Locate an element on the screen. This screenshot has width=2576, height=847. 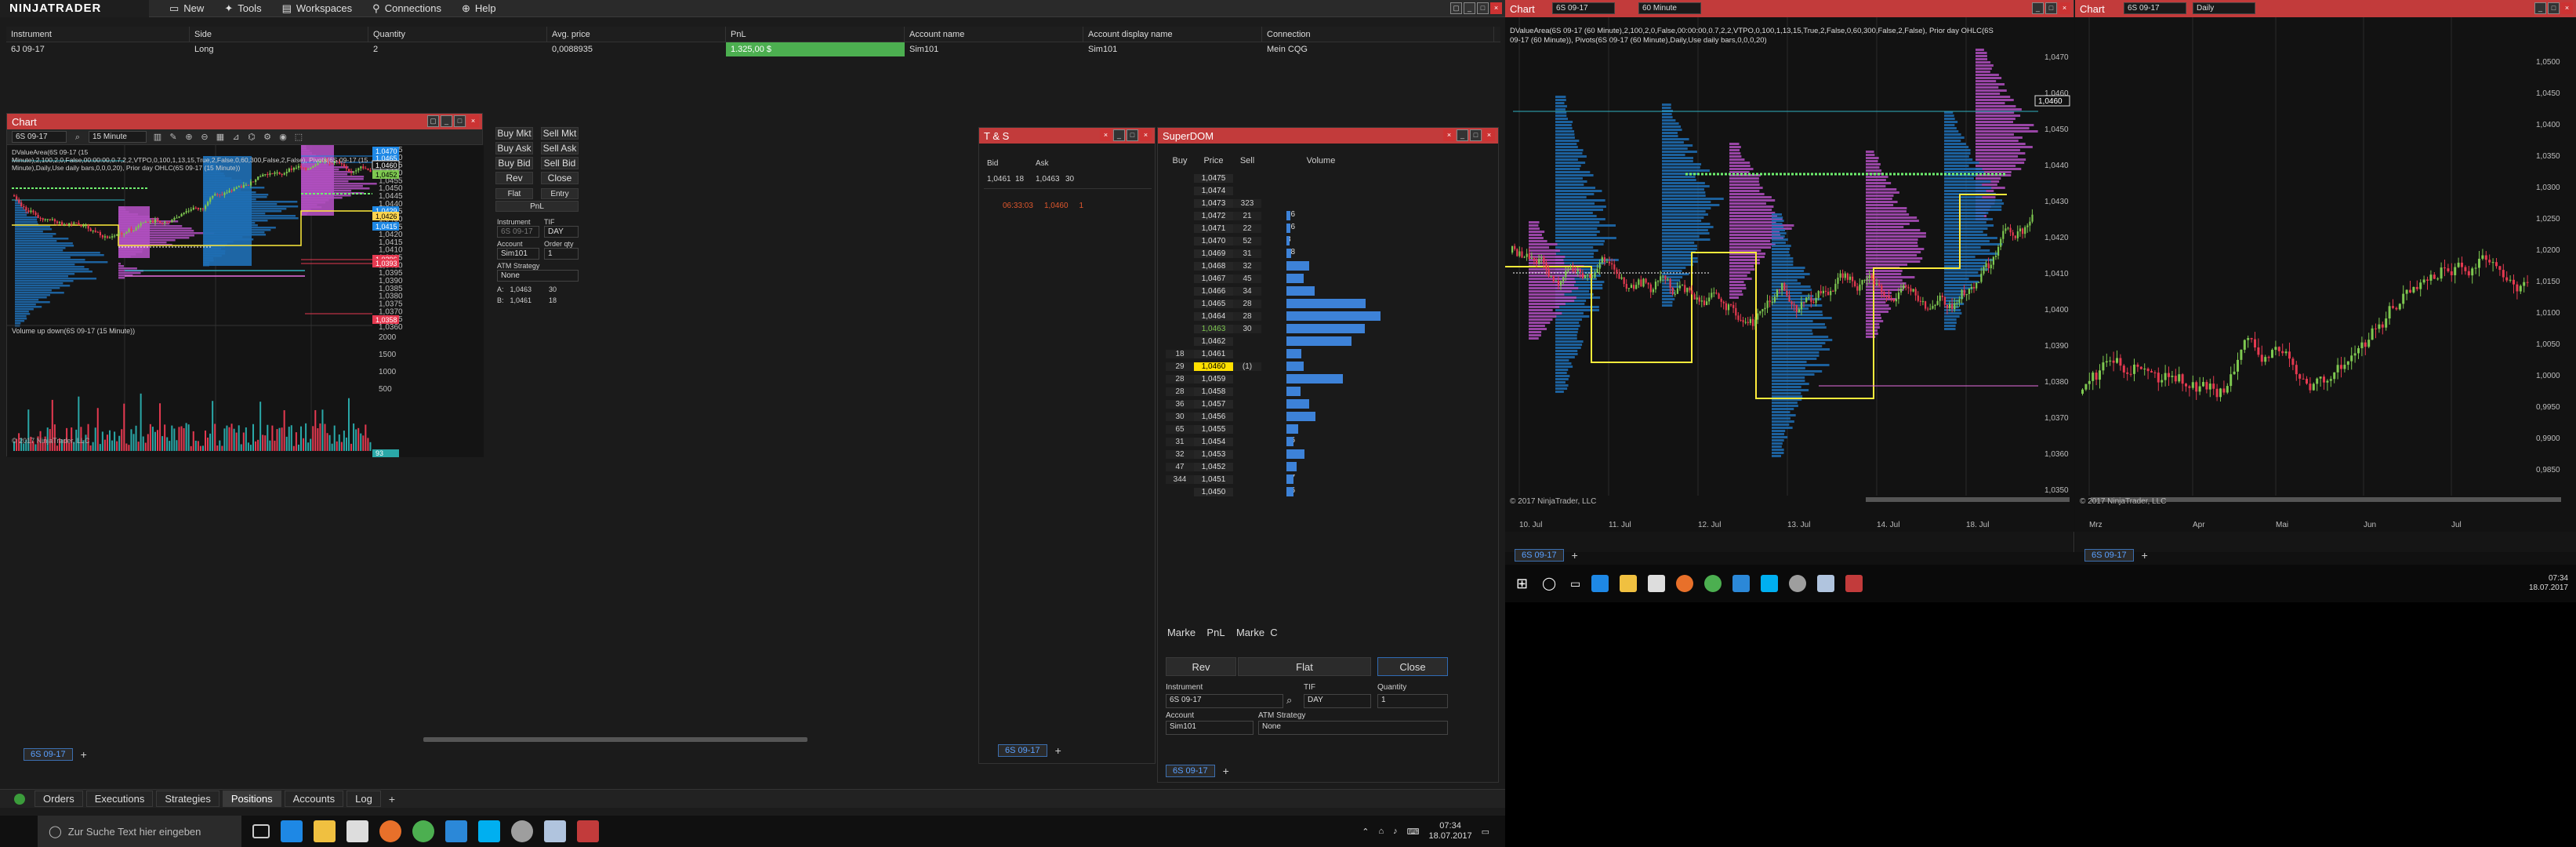
daily-instrument-selector: 6S 09-17 is located at coordinates (2155, 8).